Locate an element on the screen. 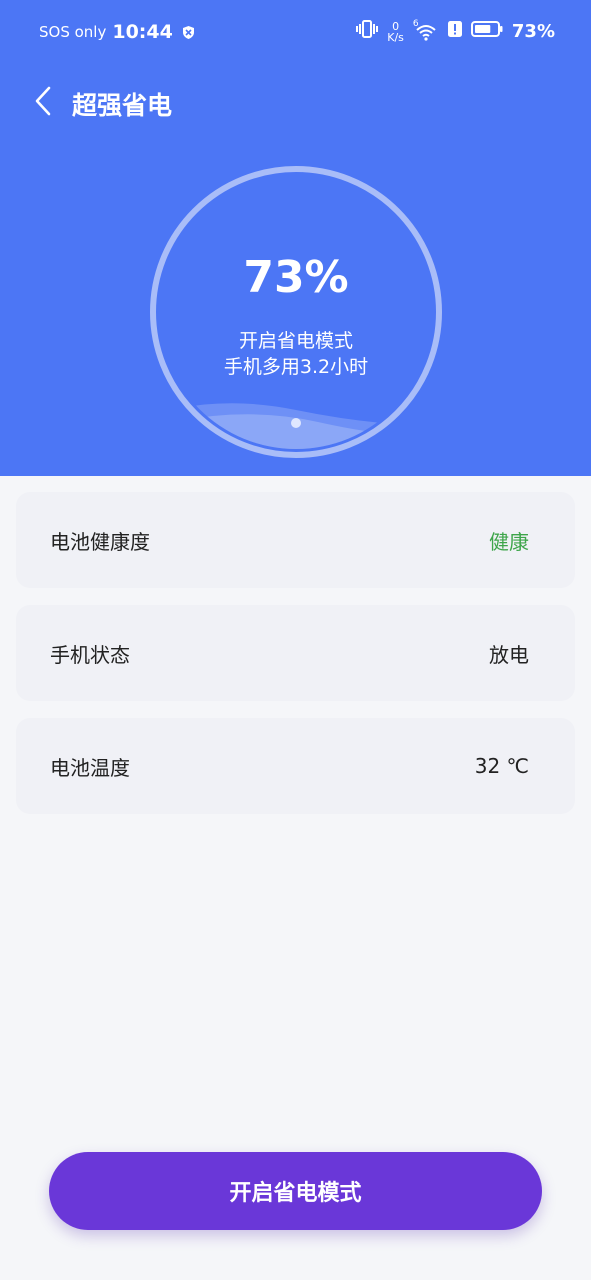  back-button is located at coordinates (43, 103).